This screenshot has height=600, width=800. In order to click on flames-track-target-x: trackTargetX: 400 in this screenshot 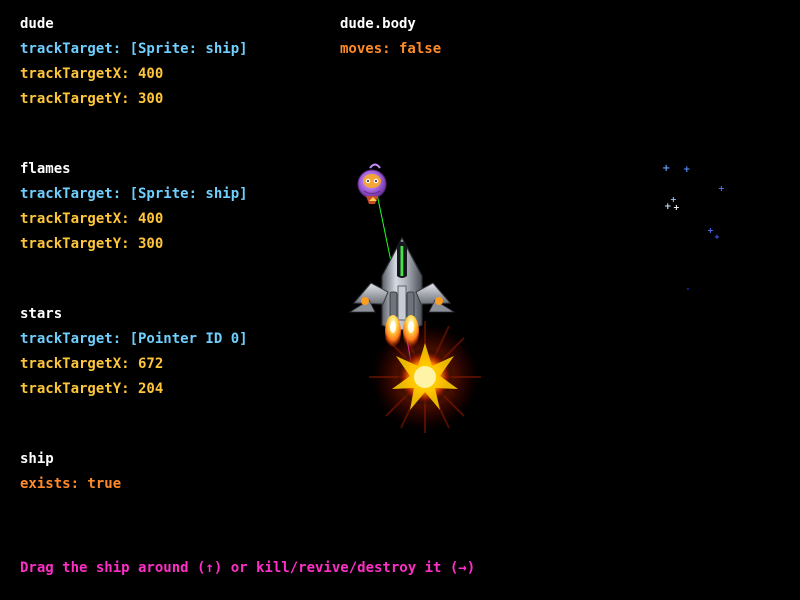, I will do `click(92, 219)`.